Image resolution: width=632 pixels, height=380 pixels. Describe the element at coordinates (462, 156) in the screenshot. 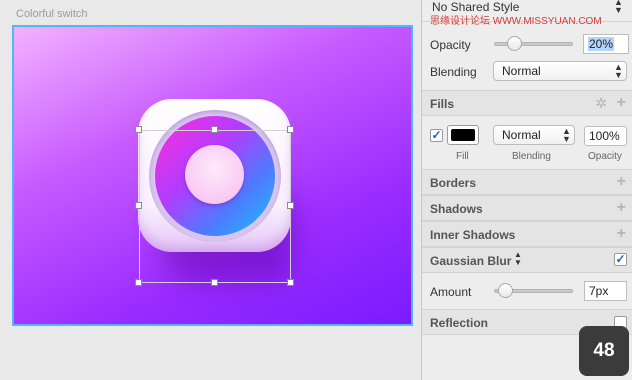

I see `fill-caption: Fill` at that location.